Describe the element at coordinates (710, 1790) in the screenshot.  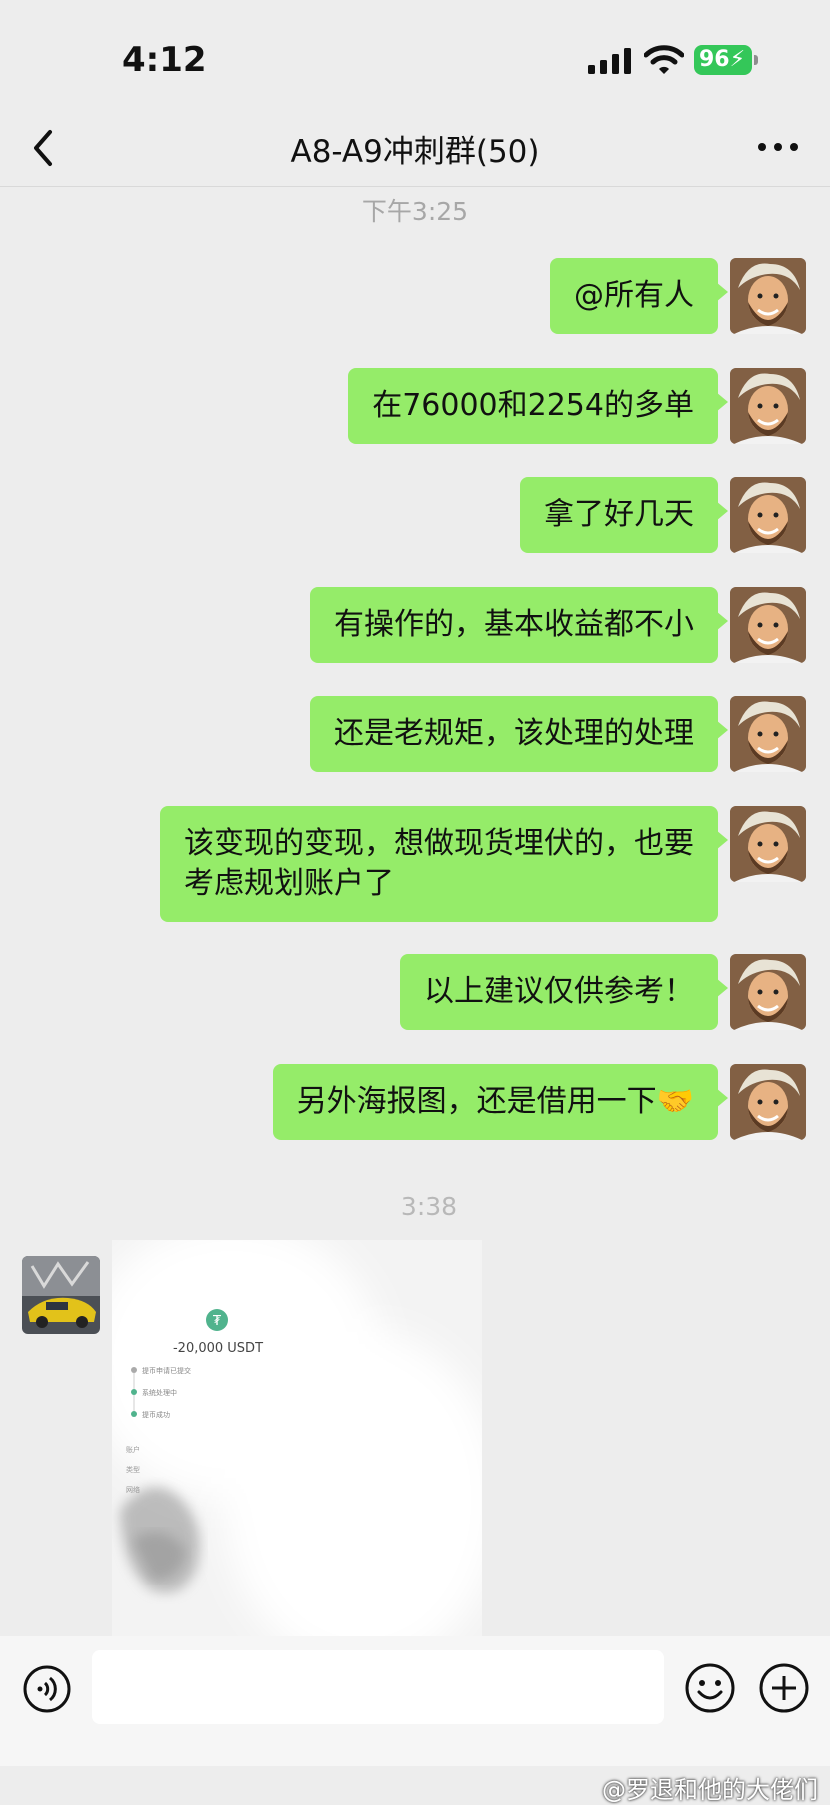
I see `watermark: @罗退和他的大佬们` at that location.